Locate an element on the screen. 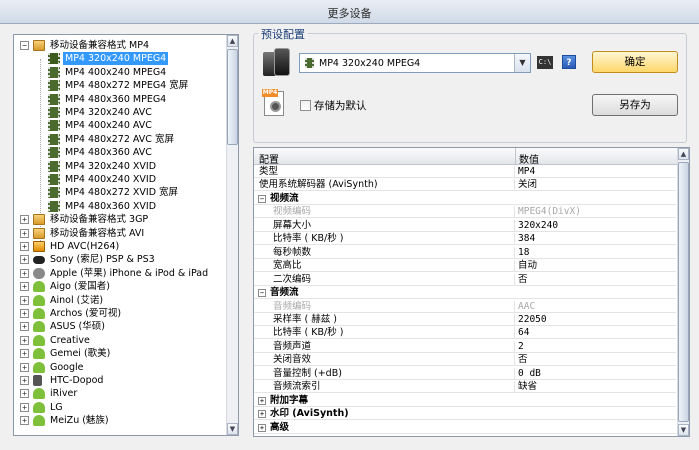 This screenshot has width=699, height=450. grid-scrollbar: ▲ ▼ is located at coordinates (683, 292).